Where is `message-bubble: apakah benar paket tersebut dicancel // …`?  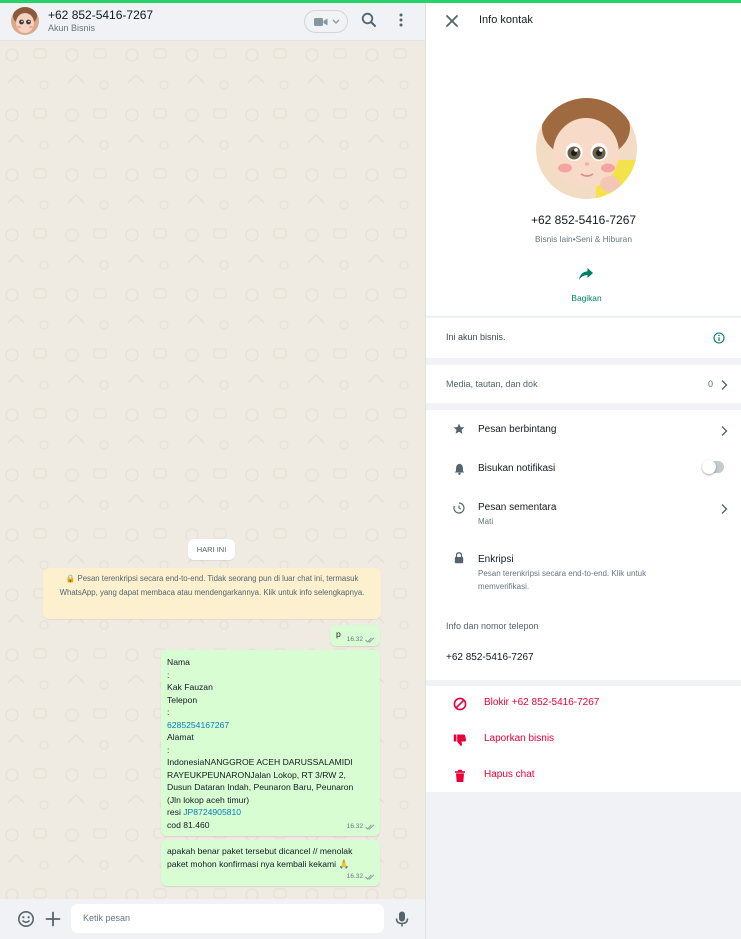
message-bubble: apakah benar paket tersebut dicancel // … is located at coordinates (270, 863).